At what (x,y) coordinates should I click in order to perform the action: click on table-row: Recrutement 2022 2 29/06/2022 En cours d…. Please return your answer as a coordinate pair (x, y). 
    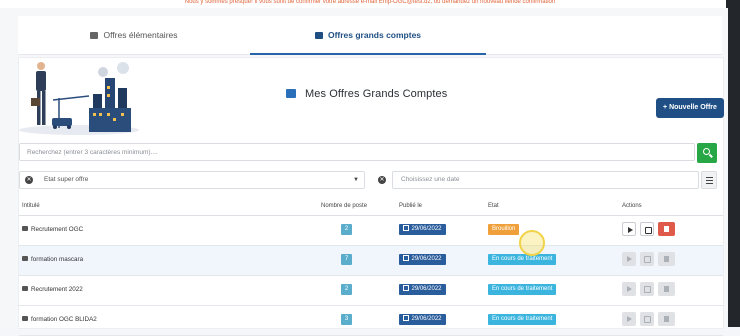
    Looking at the image, I should click on (371, 291).